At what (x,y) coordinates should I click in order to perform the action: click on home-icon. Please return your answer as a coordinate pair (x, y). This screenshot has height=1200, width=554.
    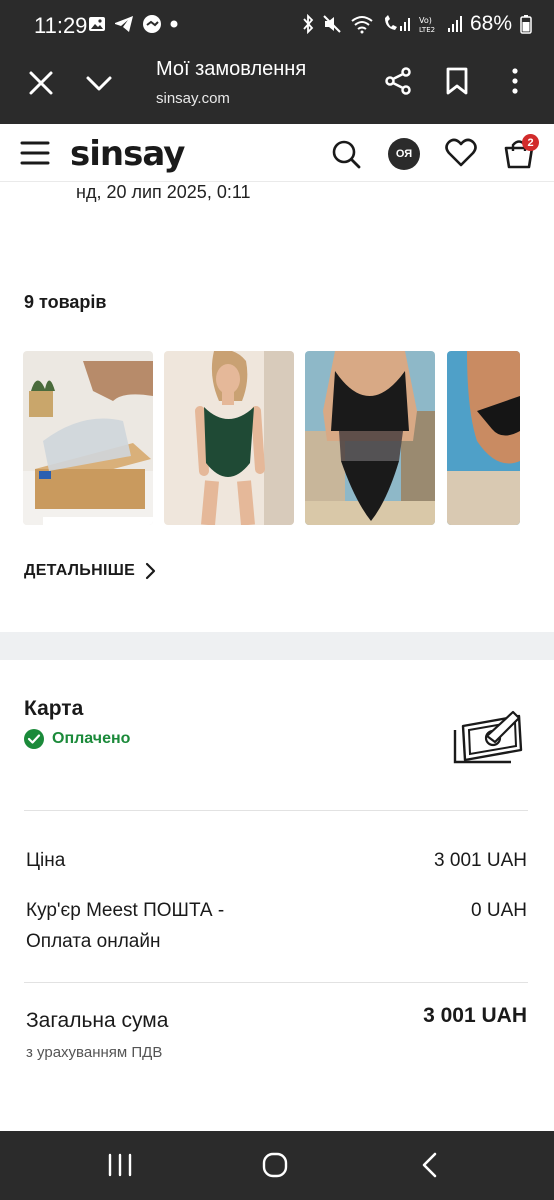
    Looking at the image, I should click on (275, 1165).